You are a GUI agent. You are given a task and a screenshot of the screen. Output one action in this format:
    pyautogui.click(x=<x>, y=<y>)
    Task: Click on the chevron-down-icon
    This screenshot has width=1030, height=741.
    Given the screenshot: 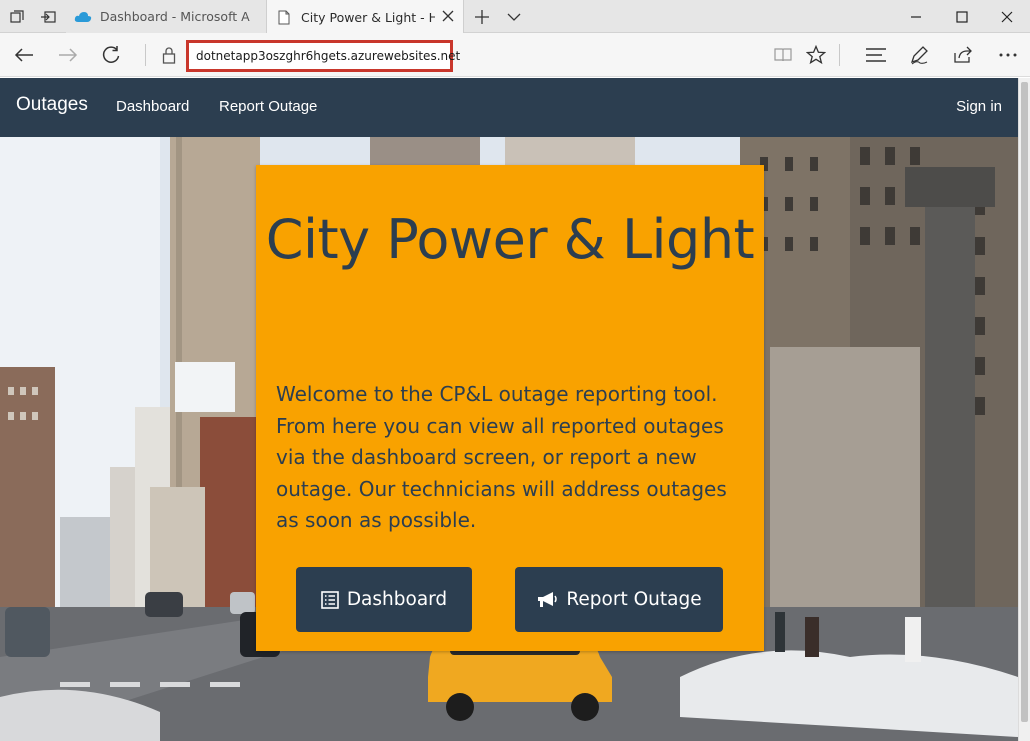 What is the action you would take?
    pyautogui.click(x=514, y=17)
    